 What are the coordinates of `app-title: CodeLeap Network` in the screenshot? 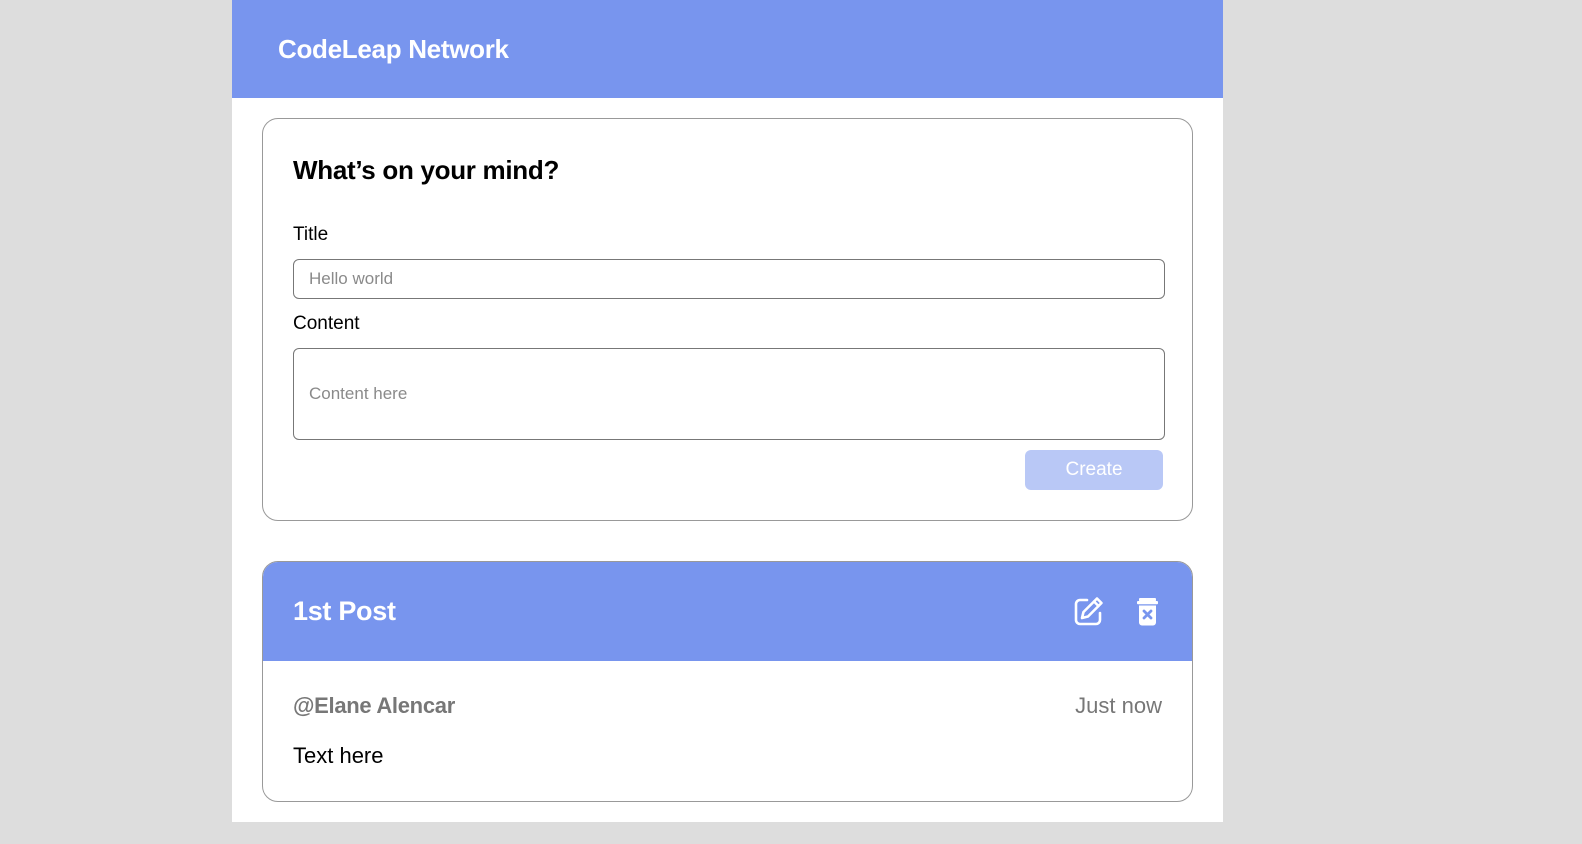 It's located at (393, 48).